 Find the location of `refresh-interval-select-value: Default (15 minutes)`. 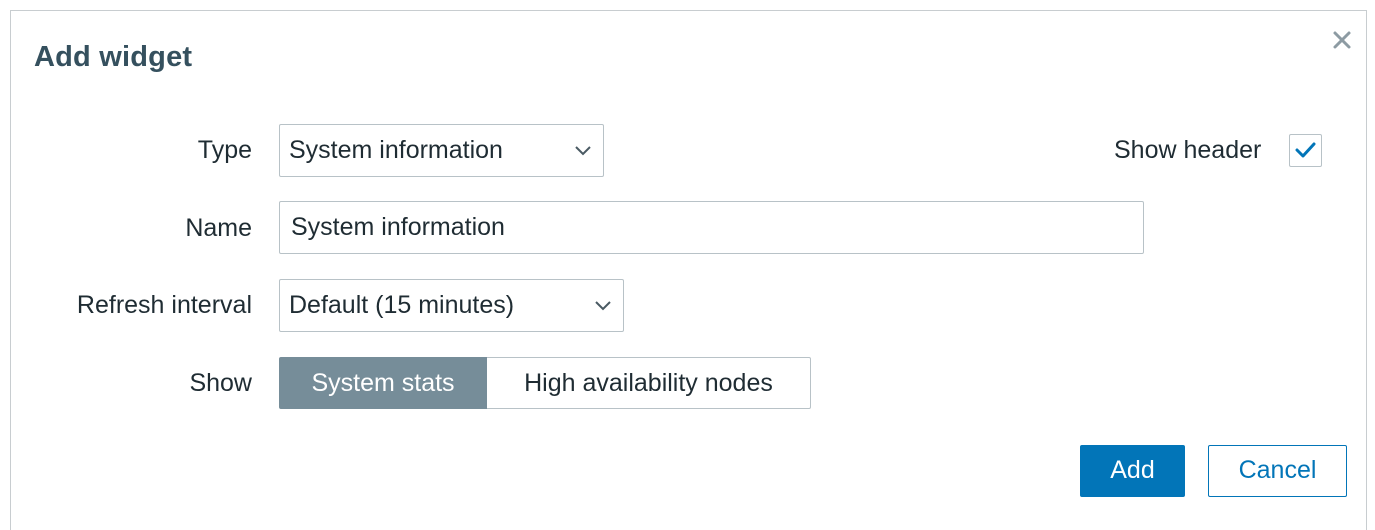

refresh-interval-select-value: Default (15 minutes) is located at coordinates (402, 305).